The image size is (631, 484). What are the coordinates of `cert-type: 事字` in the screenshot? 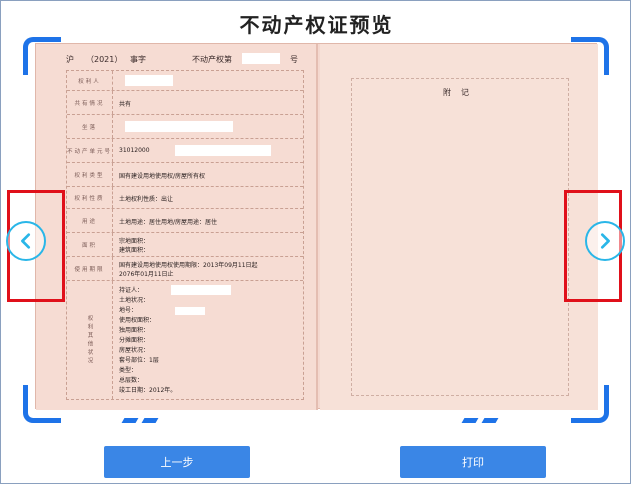 It's located at (138, 59).